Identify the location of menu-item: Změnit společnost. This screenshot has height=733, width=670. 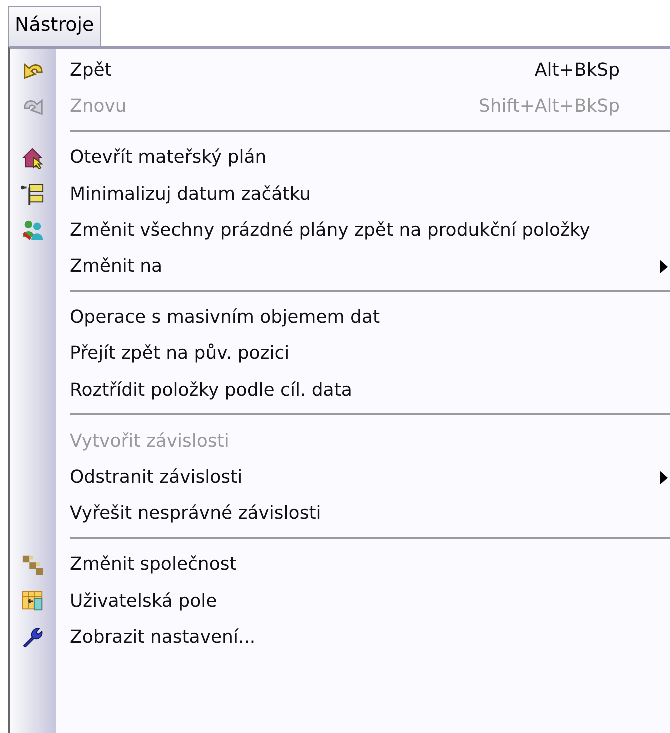
(340, 564).